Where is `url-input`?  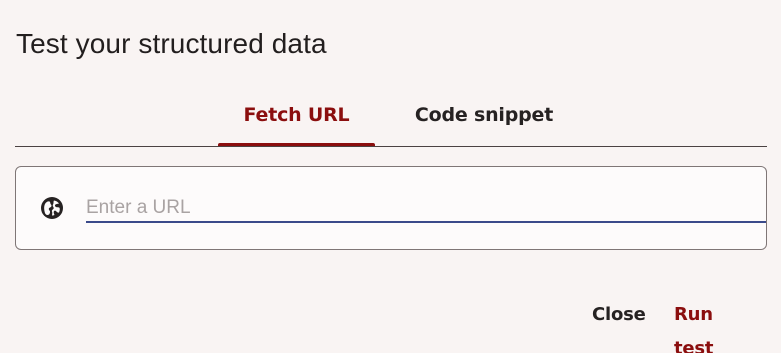 url-input is located at coordinates (426, 207).